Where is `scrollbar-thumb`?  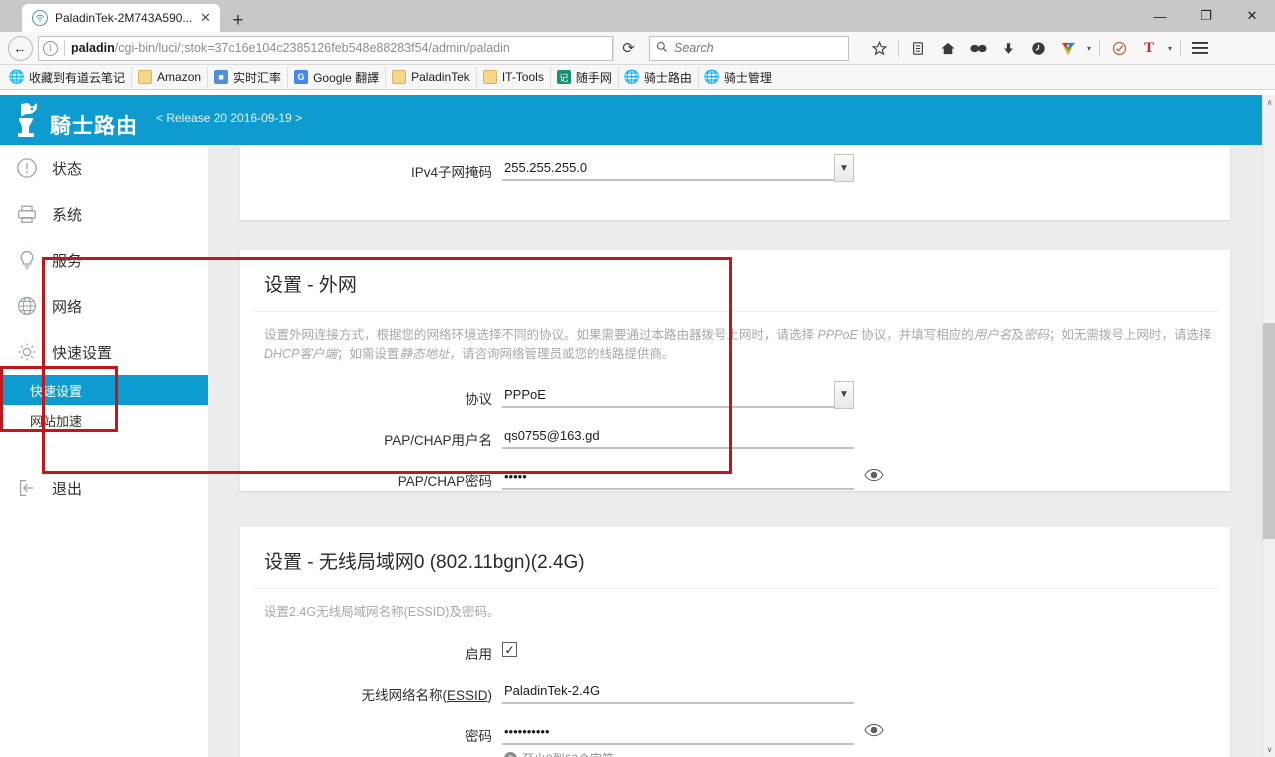
scrollbar-thumb is located at coordinates (1269, 431).